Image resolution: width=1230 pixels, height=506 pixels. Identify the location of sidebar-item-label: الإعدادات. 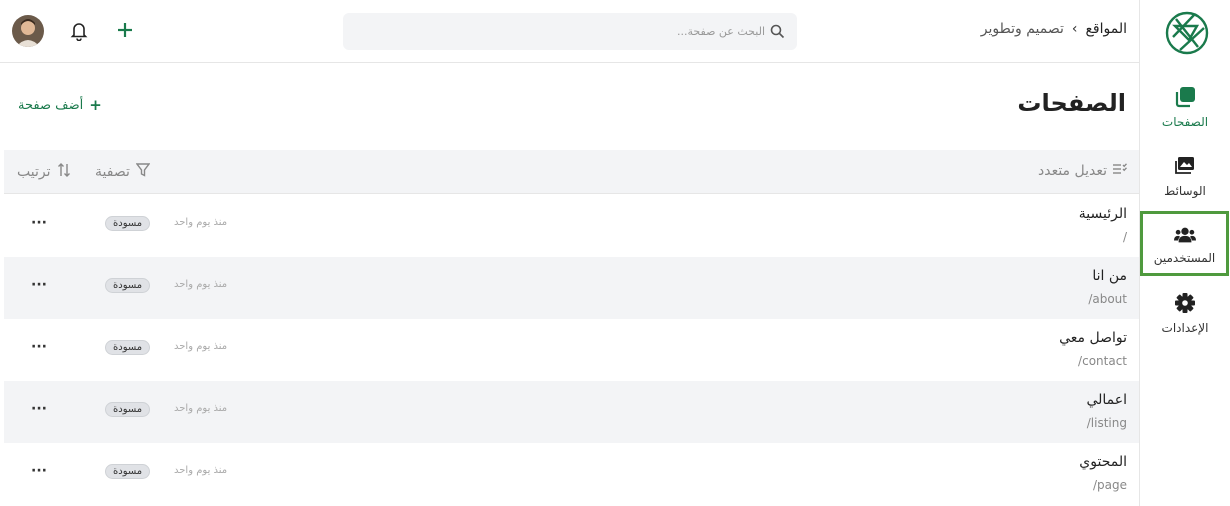
(1185, 328).